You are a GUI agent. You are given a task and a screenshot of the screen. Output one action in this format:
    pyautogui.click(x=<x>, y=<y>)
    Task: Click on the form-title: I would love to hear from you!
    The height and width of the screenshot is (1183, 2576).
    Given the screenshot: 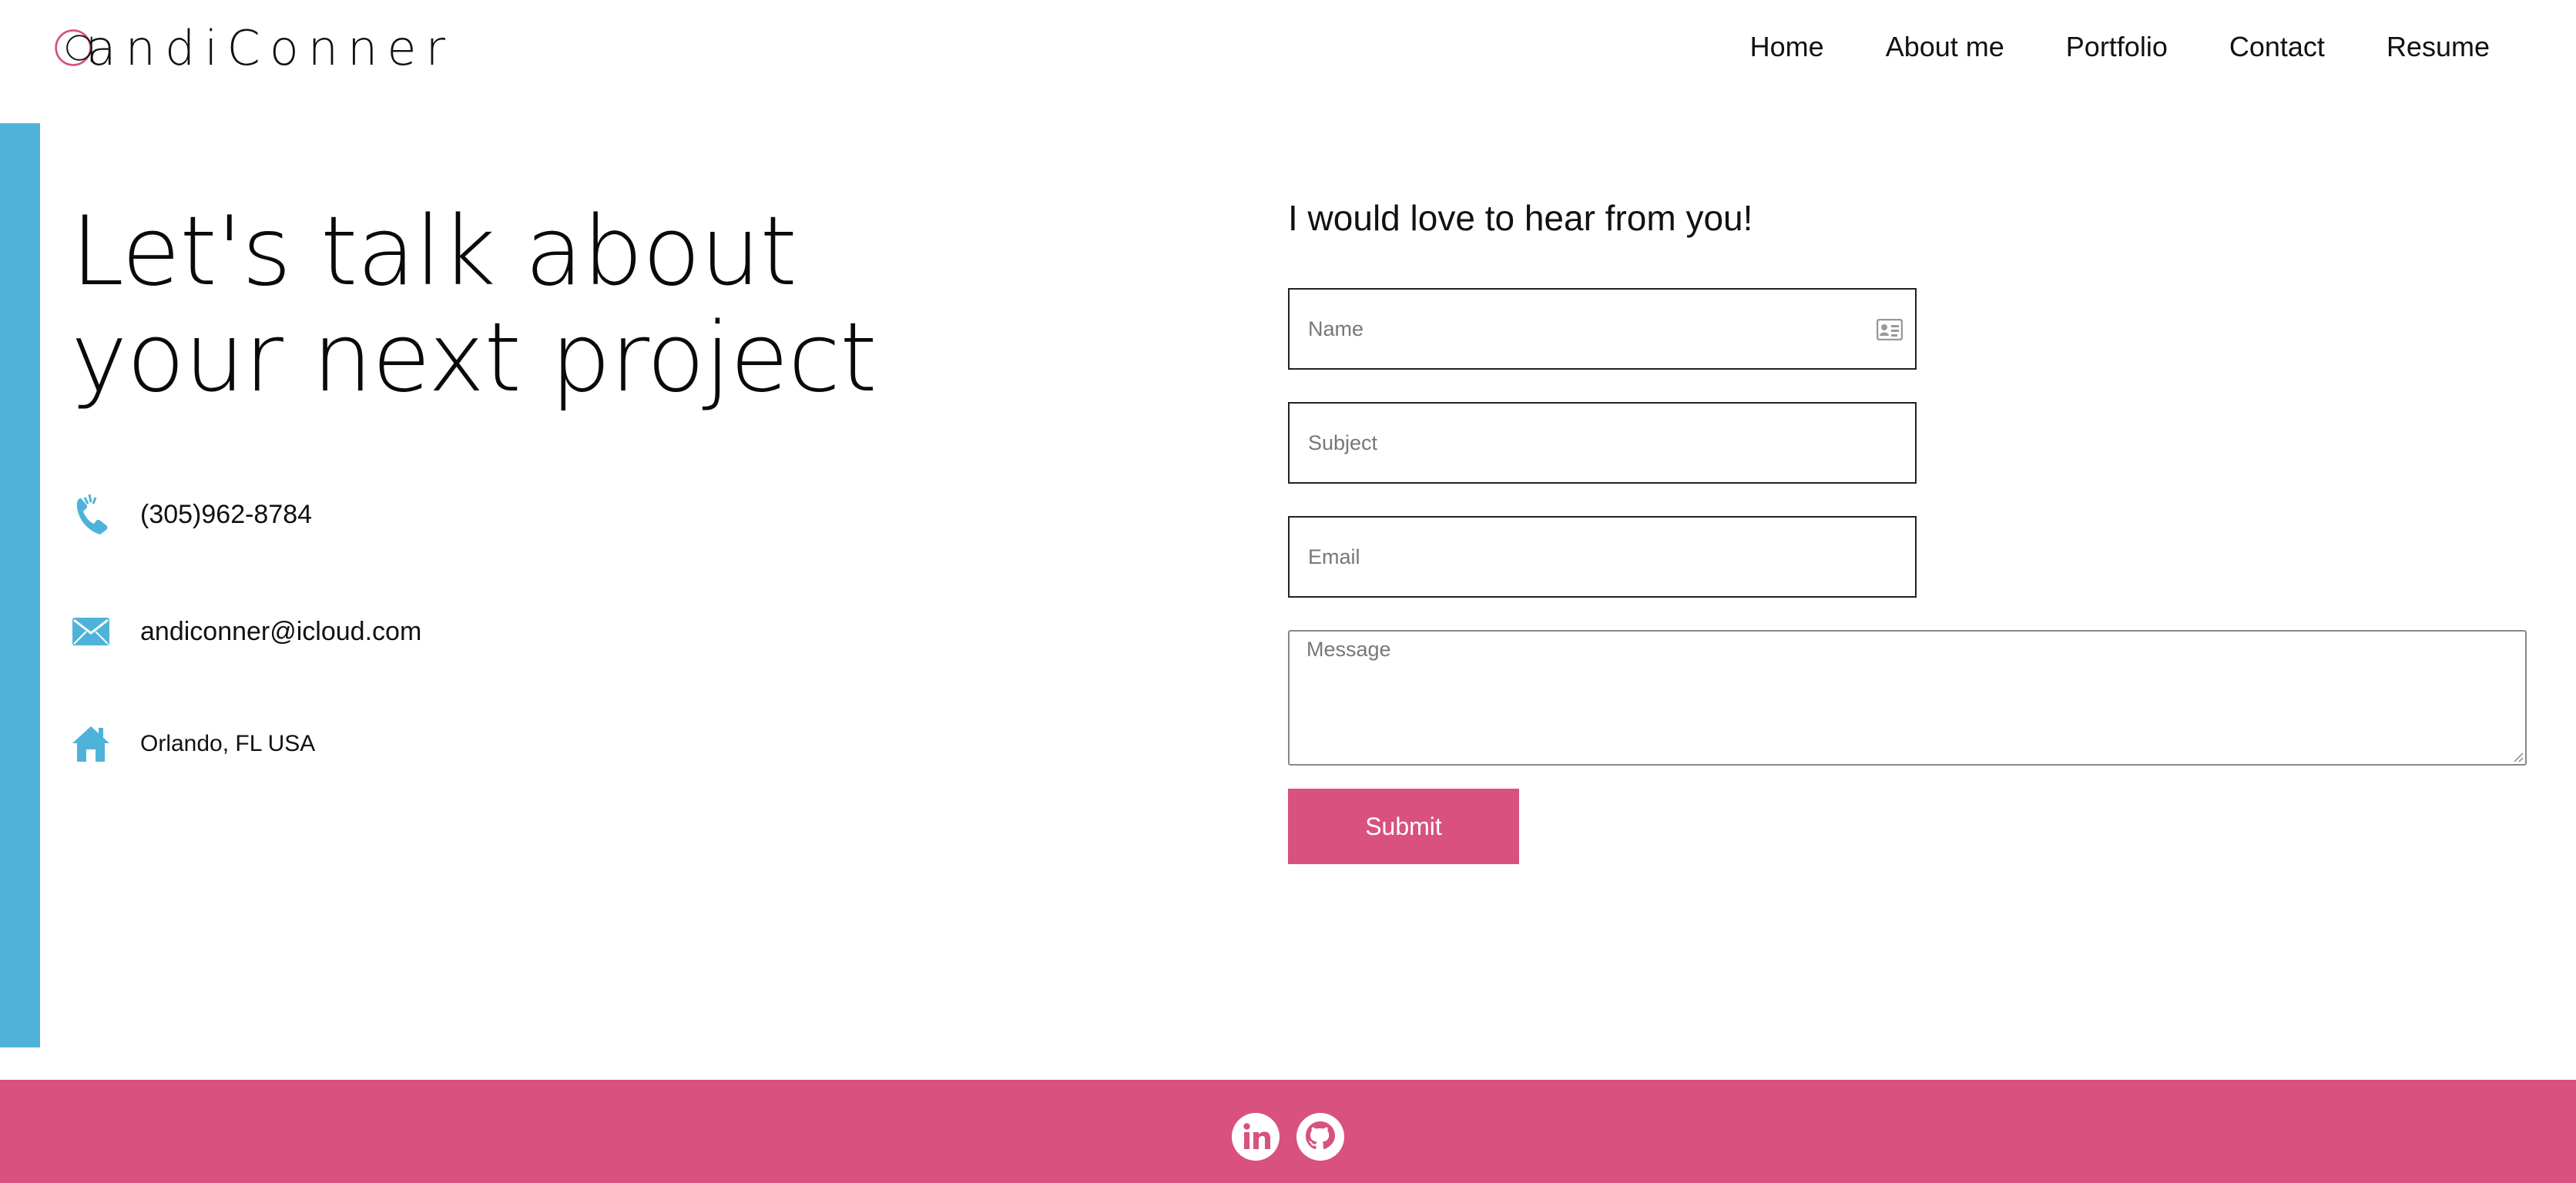 What is the action you would take?
    pyautogui.click(x=1520, y=218)
    